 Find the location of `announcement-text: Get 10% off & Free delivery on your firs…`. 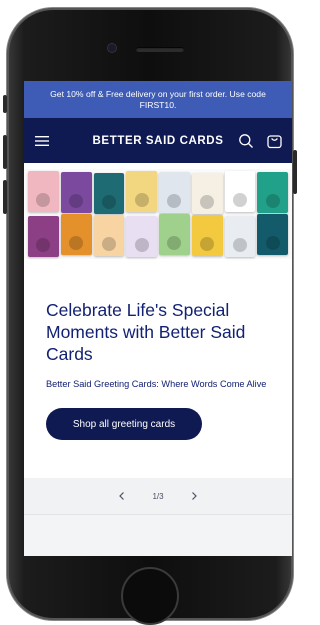

announcement-text: Get 10% off & Free delivery on your firs… is located at coordinates (158, 99).